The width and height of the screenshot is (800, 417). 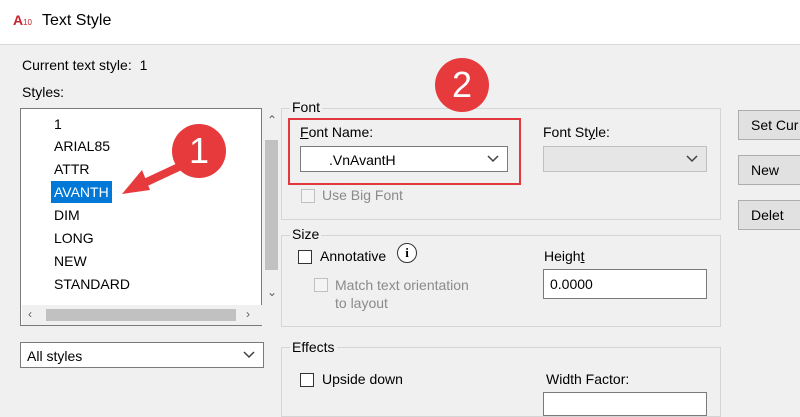 I want to click on scroll-up-icon: ⌃, so click(x=272, y=120).